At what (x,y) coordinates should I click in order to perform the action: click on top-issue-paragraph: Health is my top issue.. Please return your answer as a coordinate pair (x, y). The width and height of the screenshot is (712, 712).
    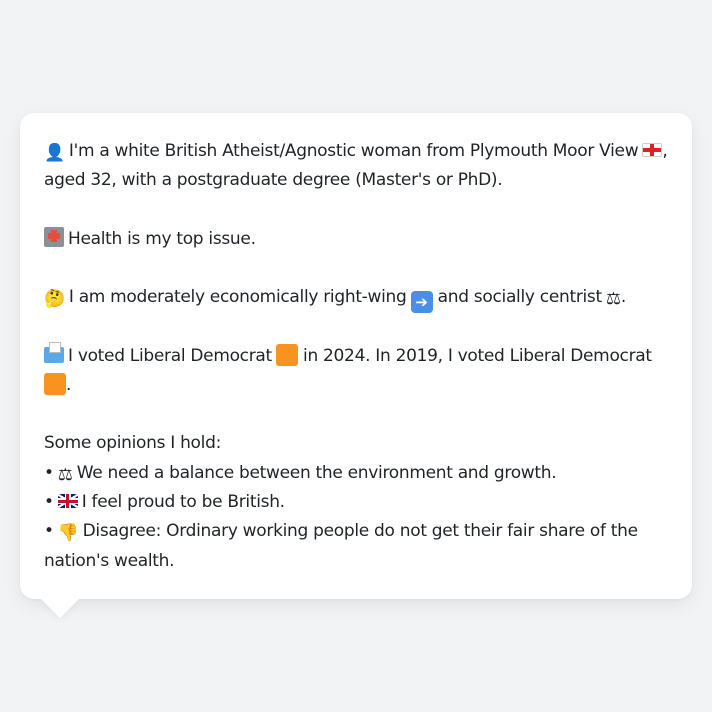
    Looking at the image, I should click on (359, 239).